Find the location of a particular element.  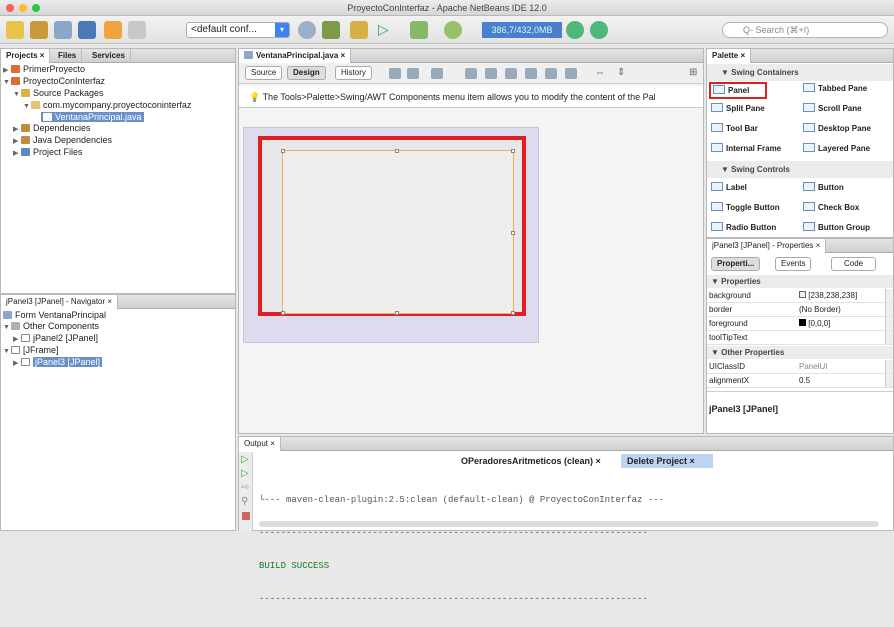

tree-item-java-dependencies: ▶ Java Dependencies is located at coordinates (97, 141).